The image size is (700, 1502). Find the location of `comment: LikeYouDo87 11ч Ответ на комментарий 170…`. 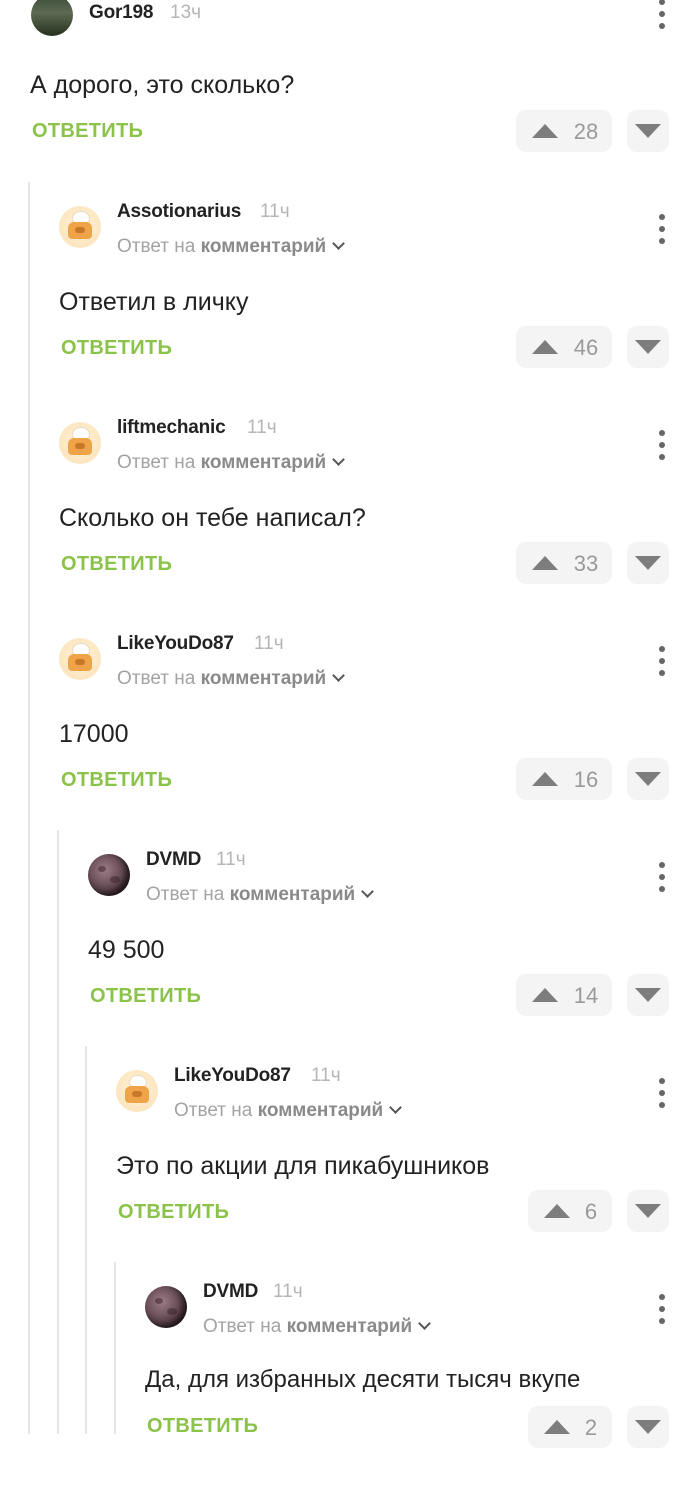

comment: LikeYouDo87 11ч Ответ на комментарий 170… is located at coordinates (350, 743).